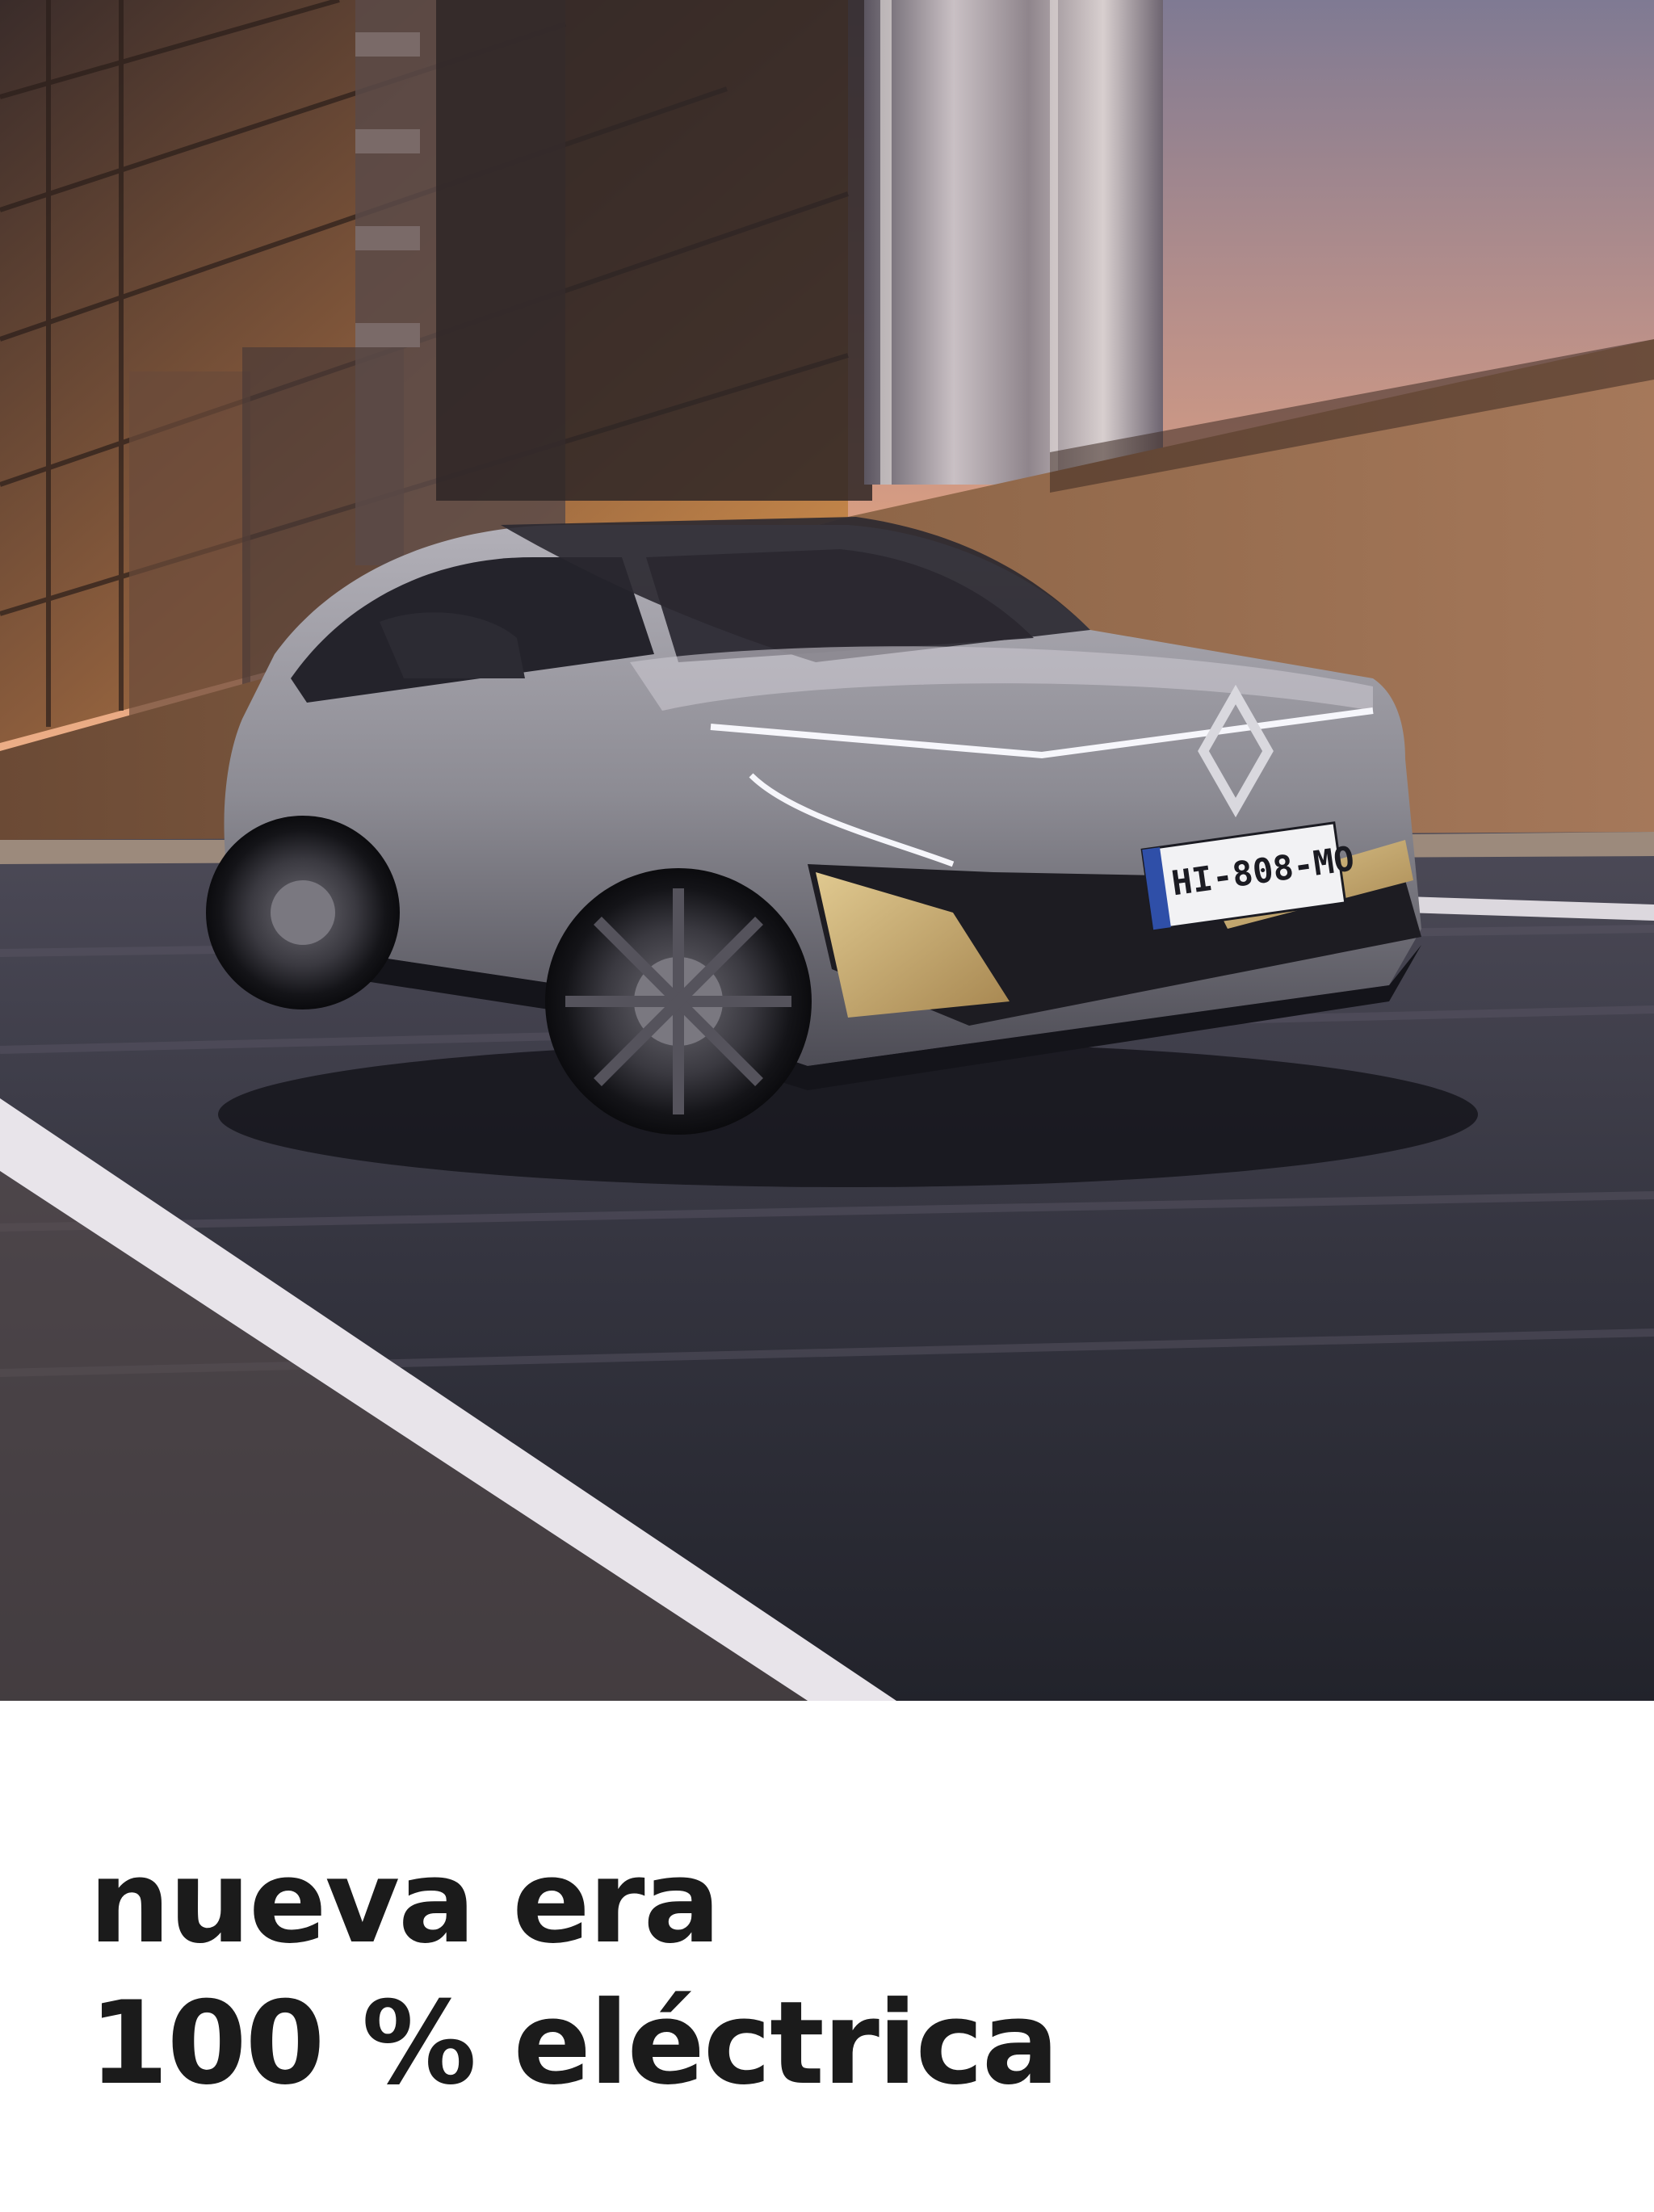 The image size is (1654, 2212). I want to click on headline-line-2: 100 % eléctrica, so click(574, 2043).